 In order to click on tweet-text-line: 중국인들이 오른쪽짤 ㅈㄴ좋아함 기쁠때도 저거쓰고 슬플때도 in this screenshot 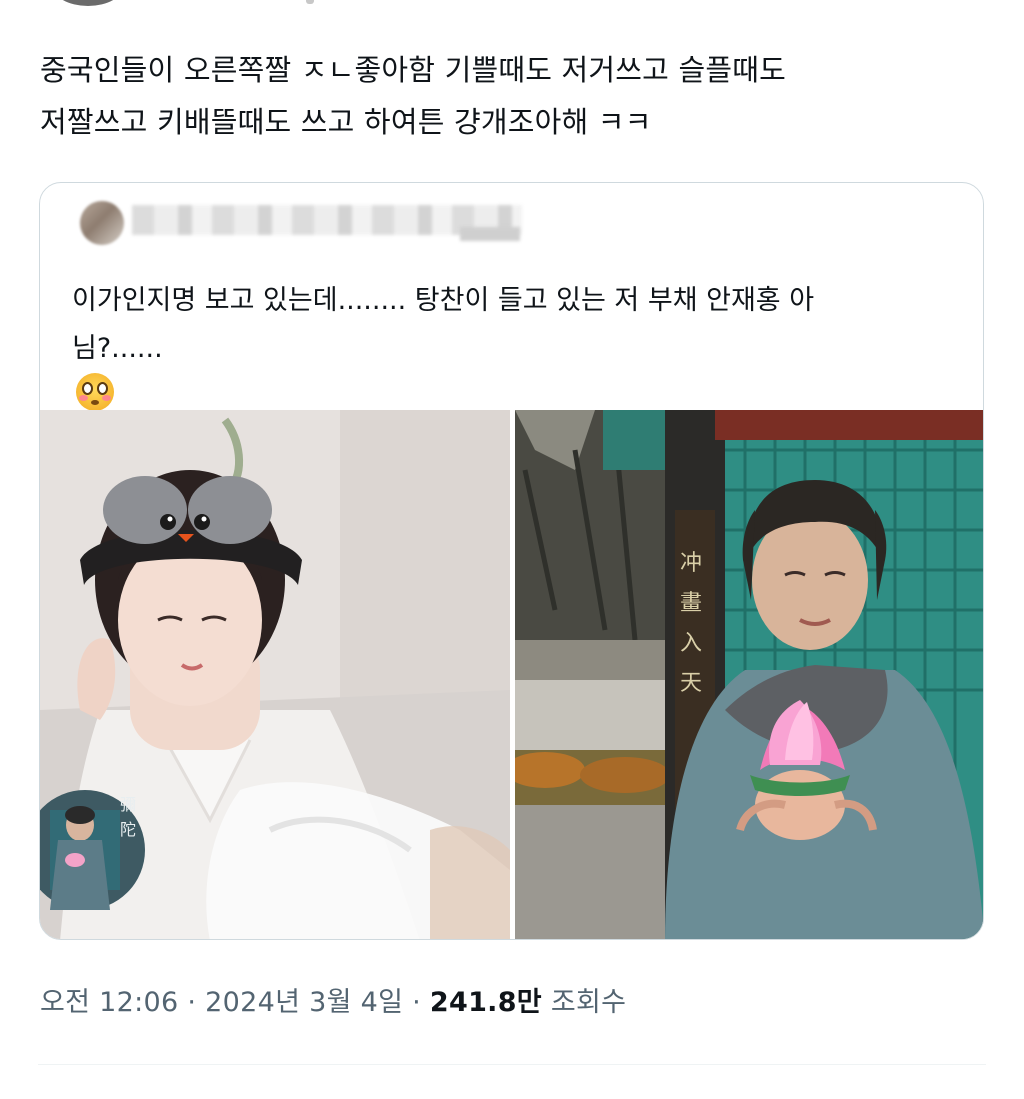, I will do `click(413, 70)`.